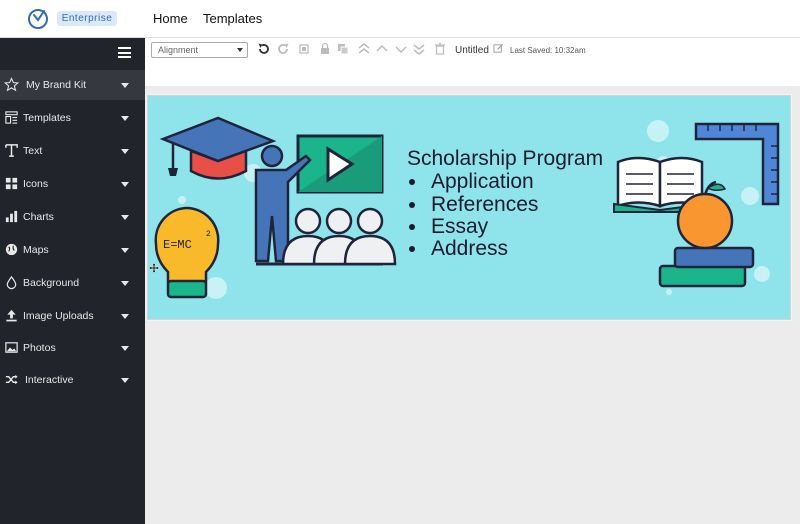 The height and width of the screenshot is (524, 800). What do you see at coordinates (364, 49) in the screenshot?
I see `bring-to-front-icon` at bounding box center [364, 49].